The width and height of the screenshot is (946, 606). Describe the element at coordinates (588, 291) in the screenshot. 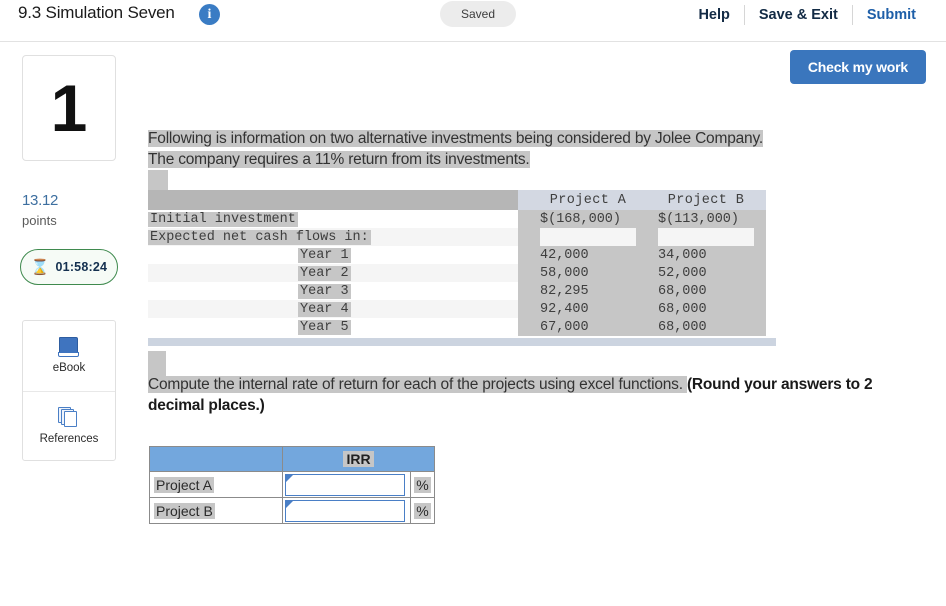

I see `cell-project-a: 82,295` at that location.